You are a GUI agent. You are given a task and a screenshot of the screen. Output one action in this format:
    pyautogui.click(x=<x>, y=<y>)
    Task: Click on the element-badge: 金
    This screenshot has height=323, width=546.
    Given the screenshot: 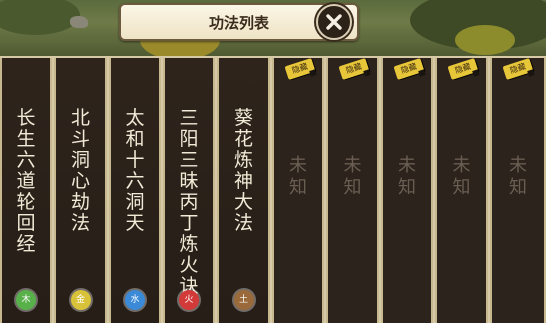 What is the action you would take?
    pyautogui.click(x=80, y=300)
    